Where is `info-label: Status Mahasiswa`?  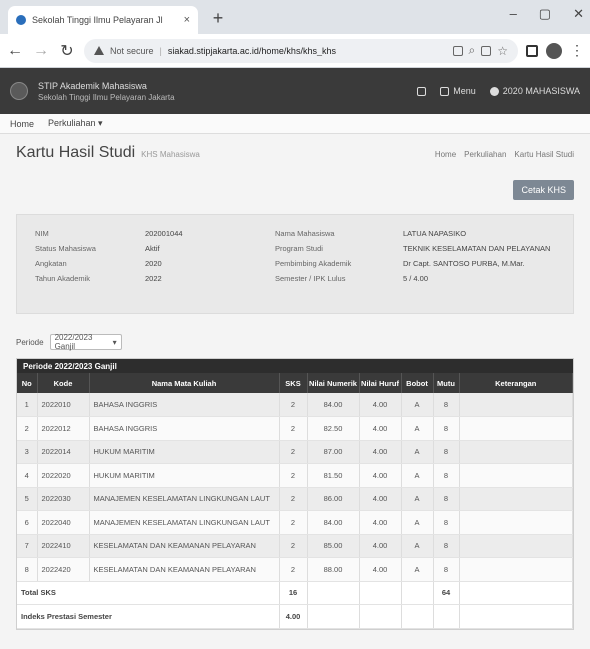
info-label: Status Mahasiswa is located at coordinates (65, 248).